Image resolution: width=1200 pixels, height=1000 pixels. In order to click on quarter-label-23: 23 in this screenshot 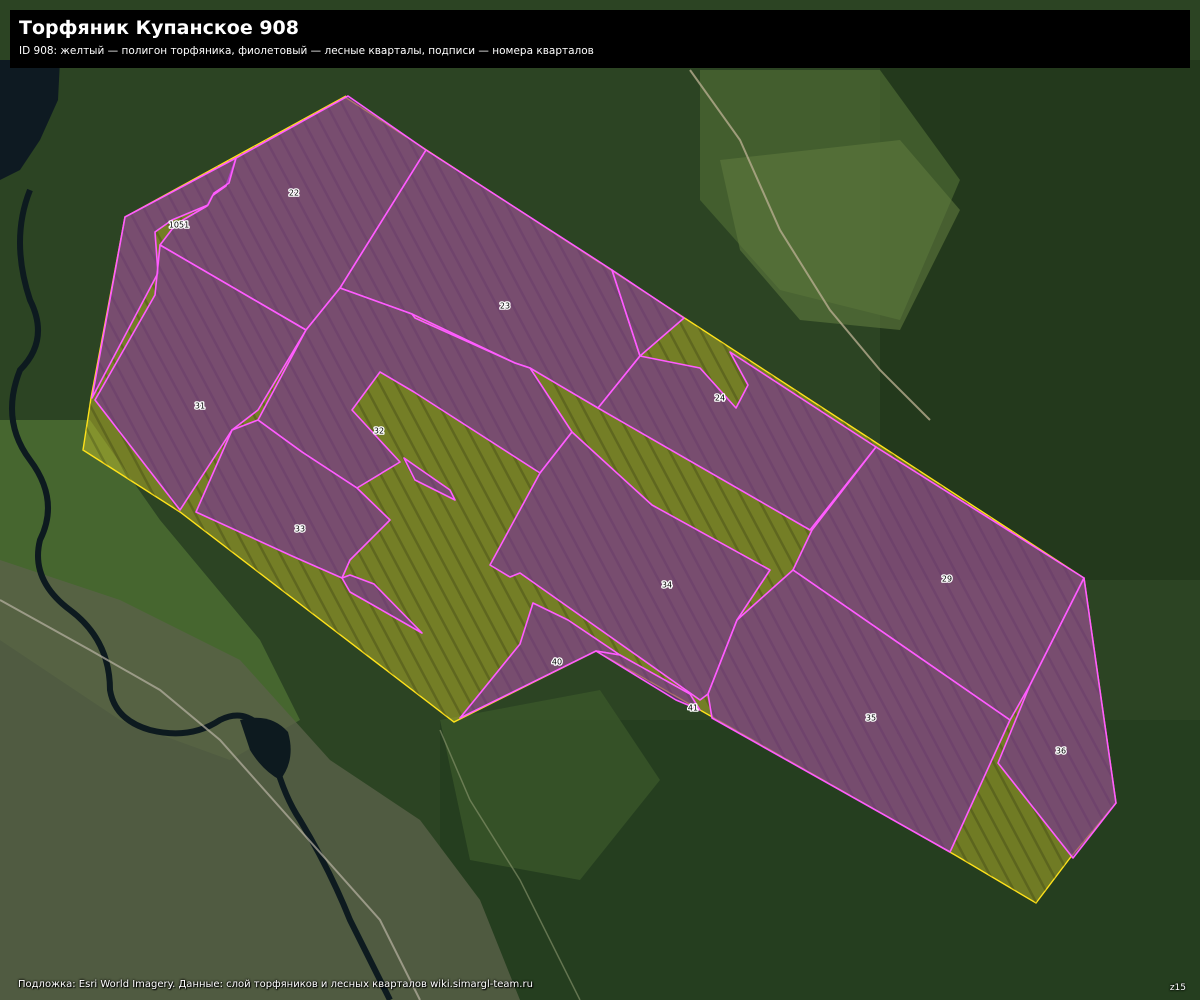, I will do `click(505, 306)`.